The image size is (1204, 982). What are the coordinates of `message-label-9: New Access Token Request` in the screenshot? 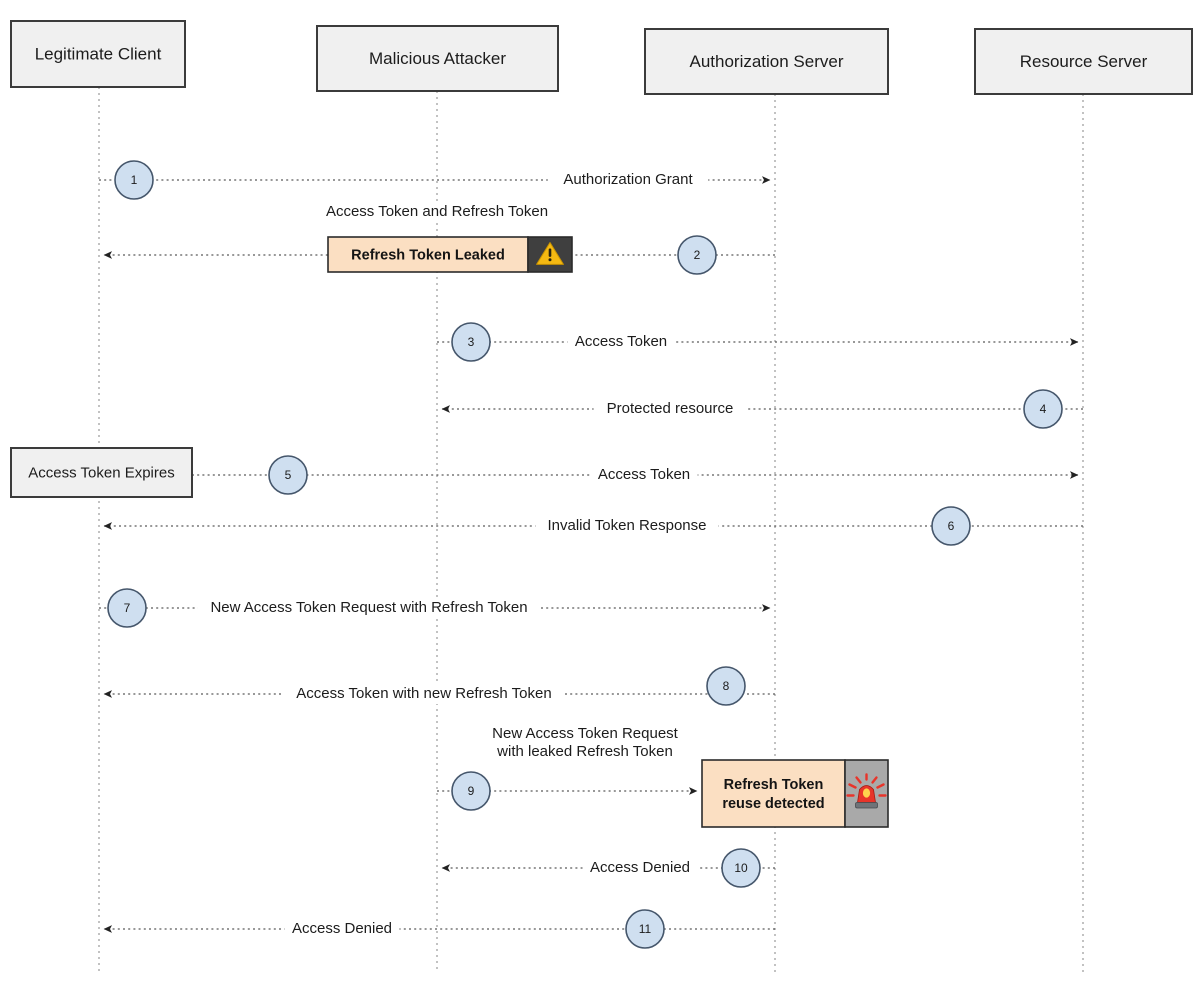 It's located at (585, 733).